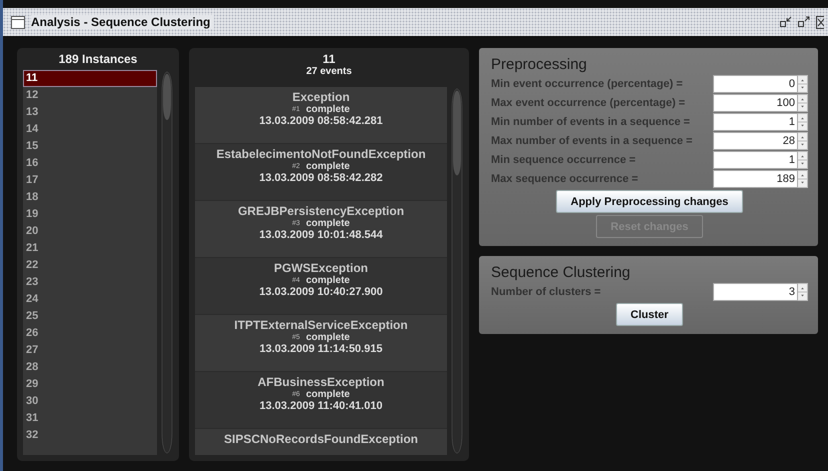  I want to click on maximize-icon, so click(804, 22).